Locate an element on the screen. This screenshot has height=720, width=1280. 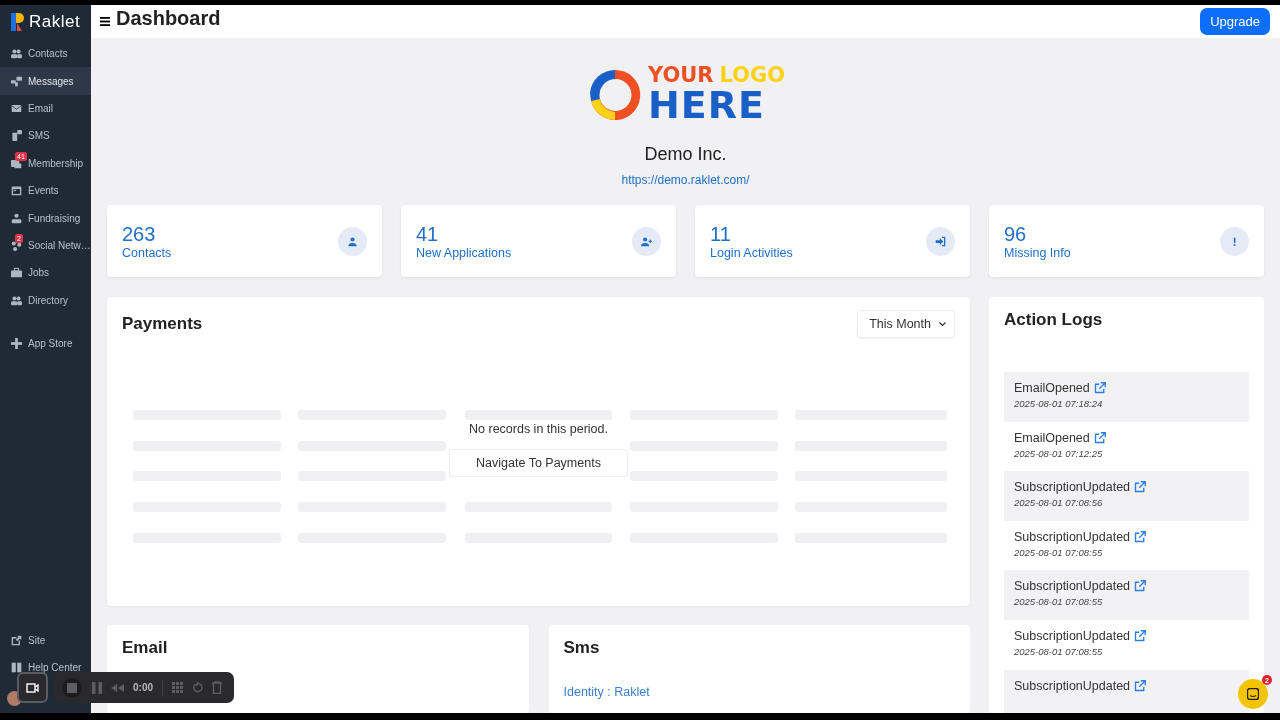
stat-value: 41 is located at coordinates (428, 234).